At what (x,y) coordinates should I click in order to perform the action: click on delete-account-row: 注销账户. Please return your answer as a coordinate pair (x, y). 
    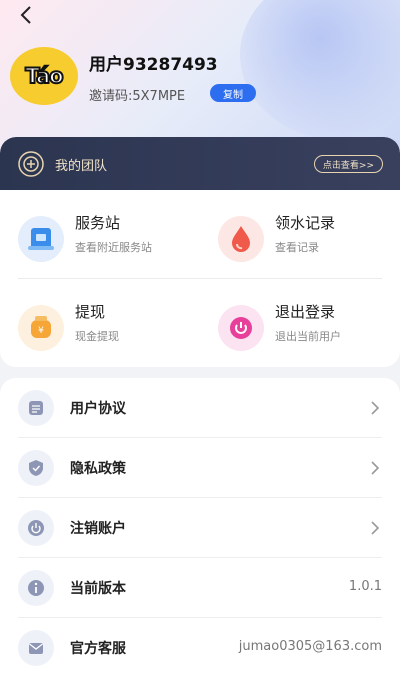
    Looking at the image, I should click on (200, 528).